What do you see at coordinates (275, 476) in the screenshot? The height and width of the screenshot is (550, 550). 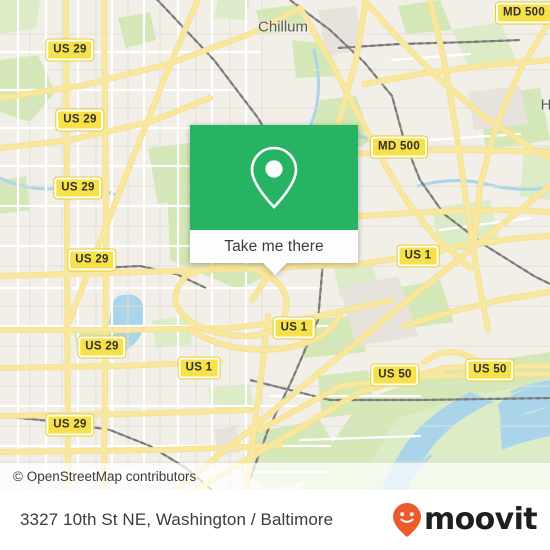 I see `map-attribution-bar: © OpenStreetMap contributors` at bounding box center [275, 476].